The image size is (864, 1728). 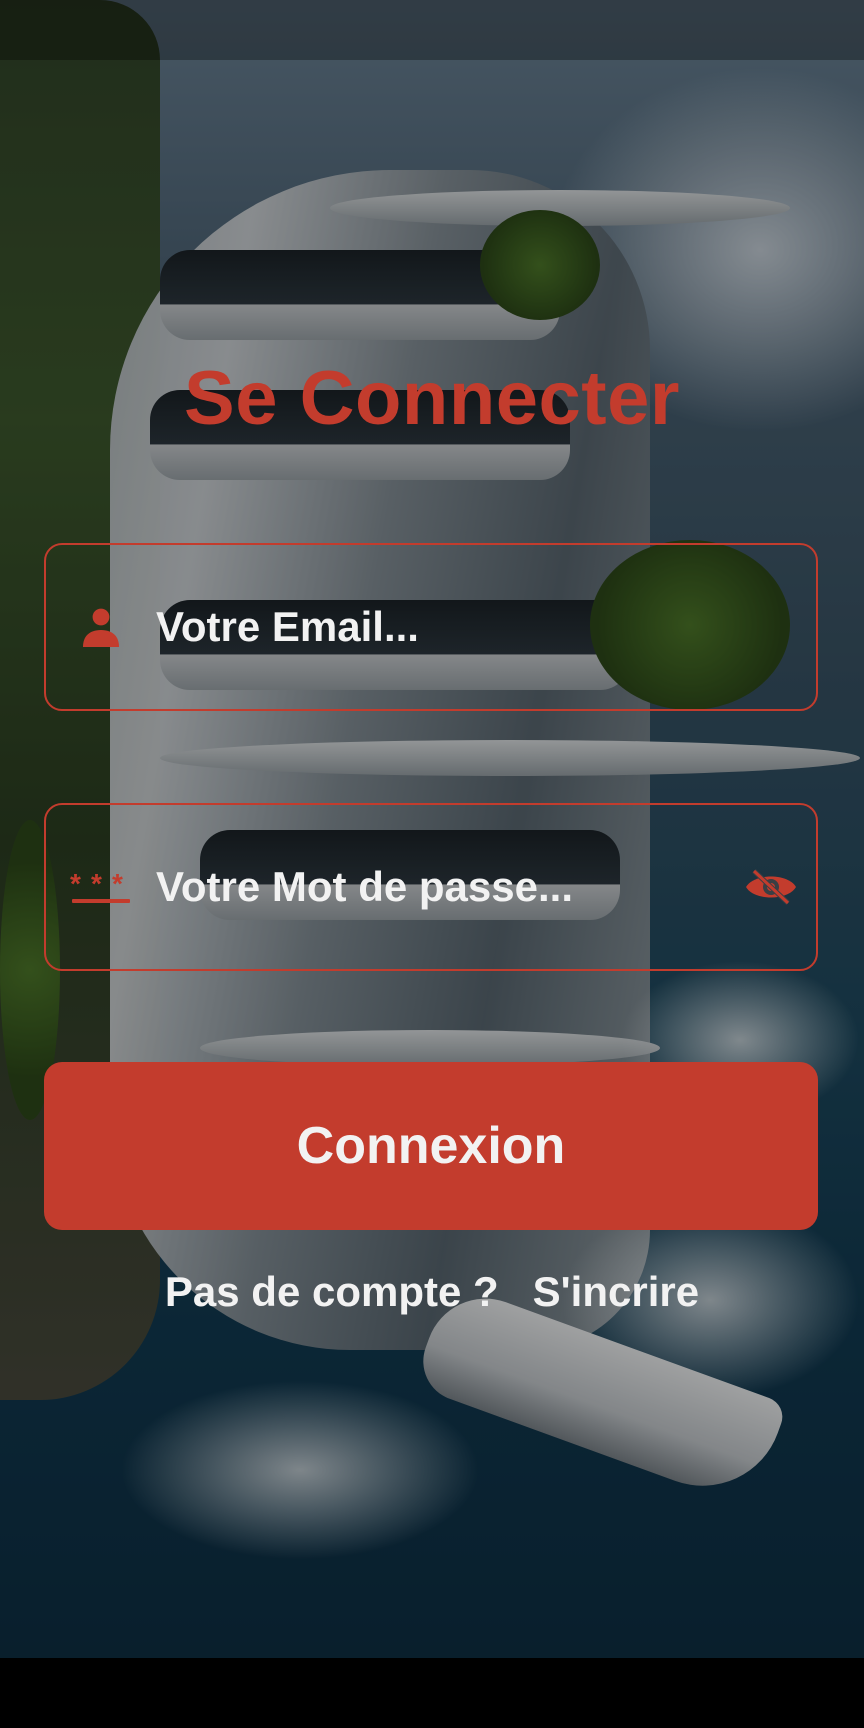 I want to click on password-input, so click(x=441, y=887).